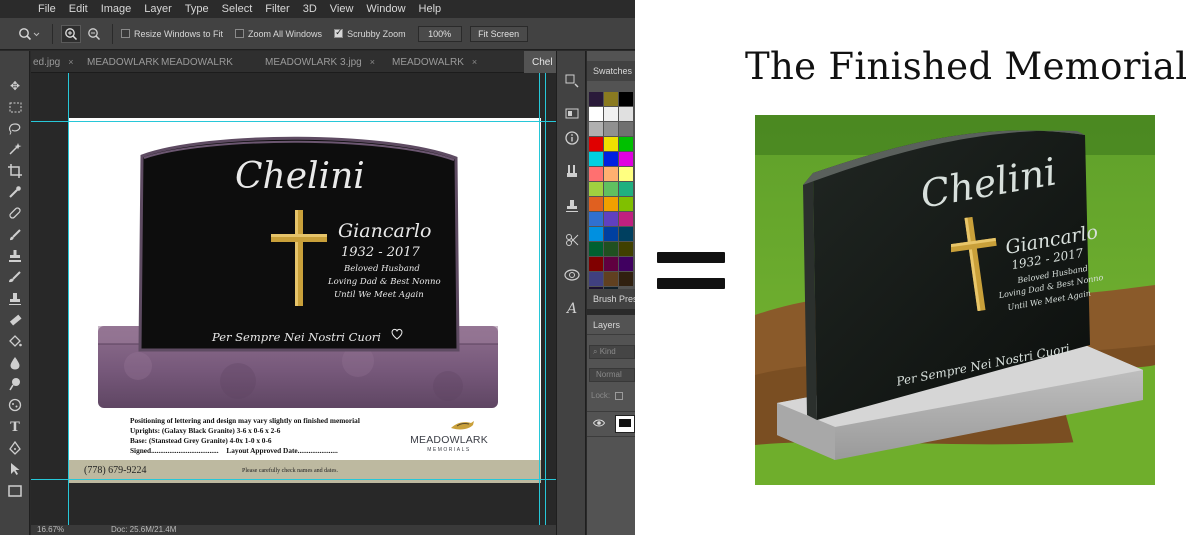 Image resolution: width=1200 pixels, height=535 pixels. What do you see at coordinates (572, 240) in the screenshot?
I see `tool-presets-icon` at bounding box center [572, 240].